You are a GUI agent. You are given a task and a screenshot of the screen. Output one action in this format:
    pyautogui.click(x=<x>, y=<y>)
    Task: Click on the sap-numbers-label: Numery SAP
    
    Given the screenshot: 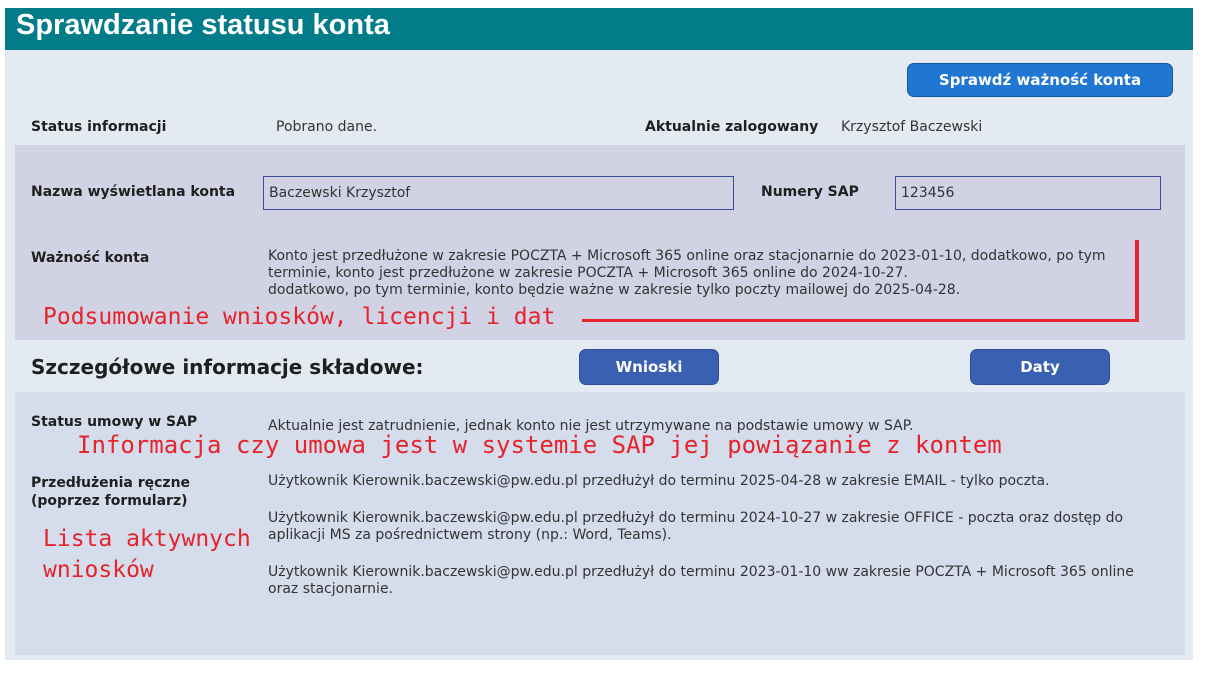 What is the action you would take?
    pyautogui.click(x=810, y=192)
    